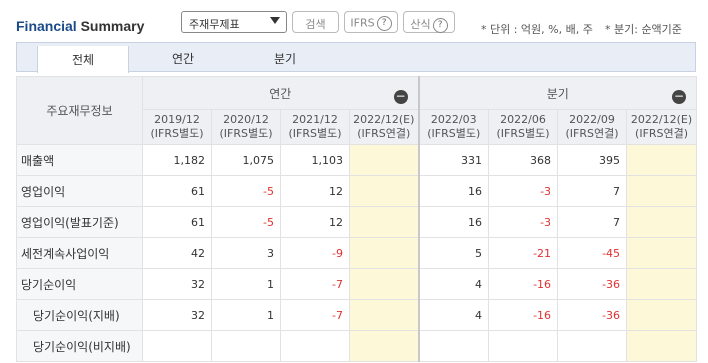  Describe the element at coordinates (280, 93) in the screenshot. I see `annual-group-label: 연간` at that location.